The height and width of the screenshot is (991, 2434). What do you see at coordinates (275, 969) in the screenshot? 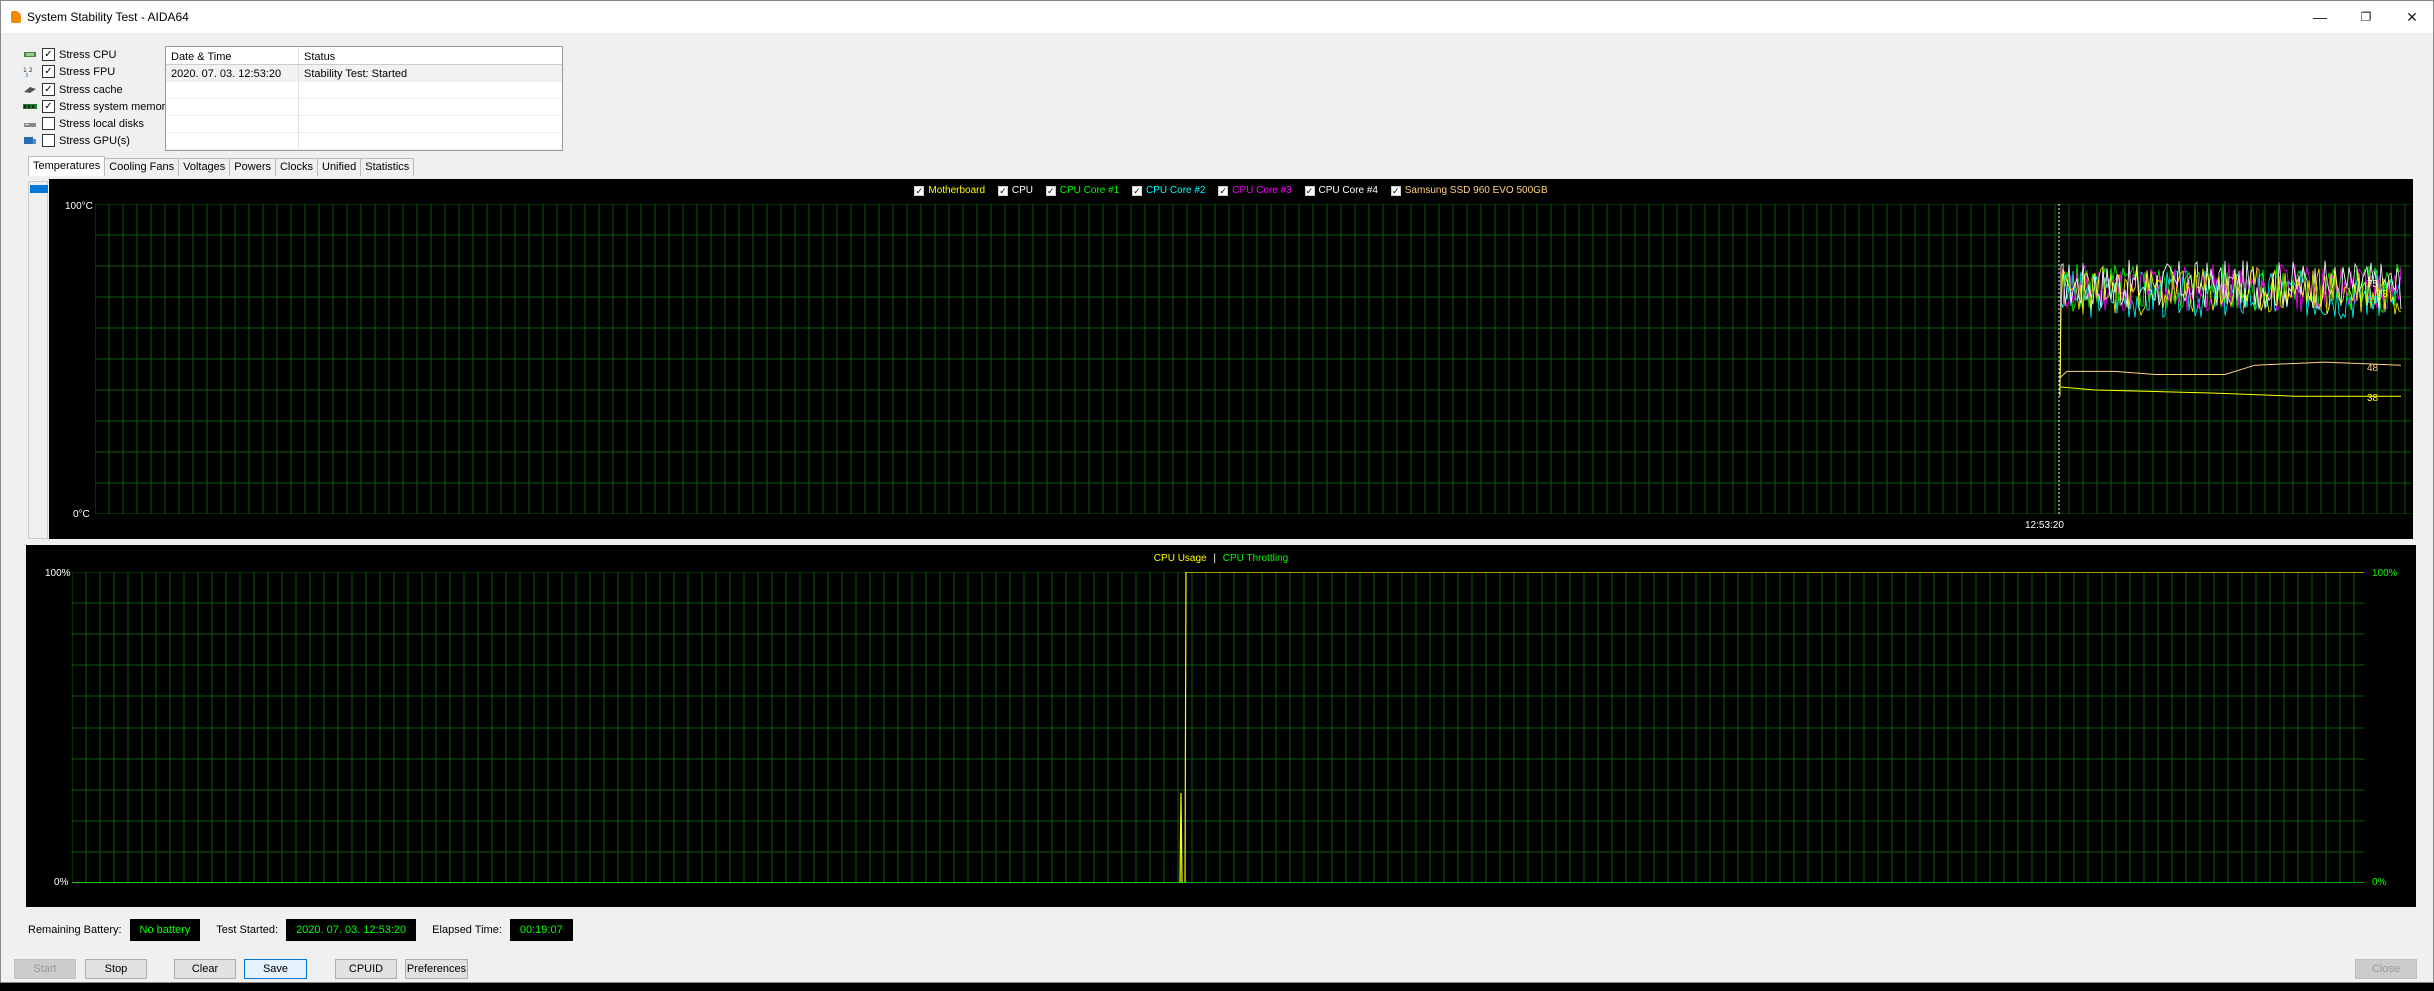
I see `save-button: Save` at bounding box center [275, 969].